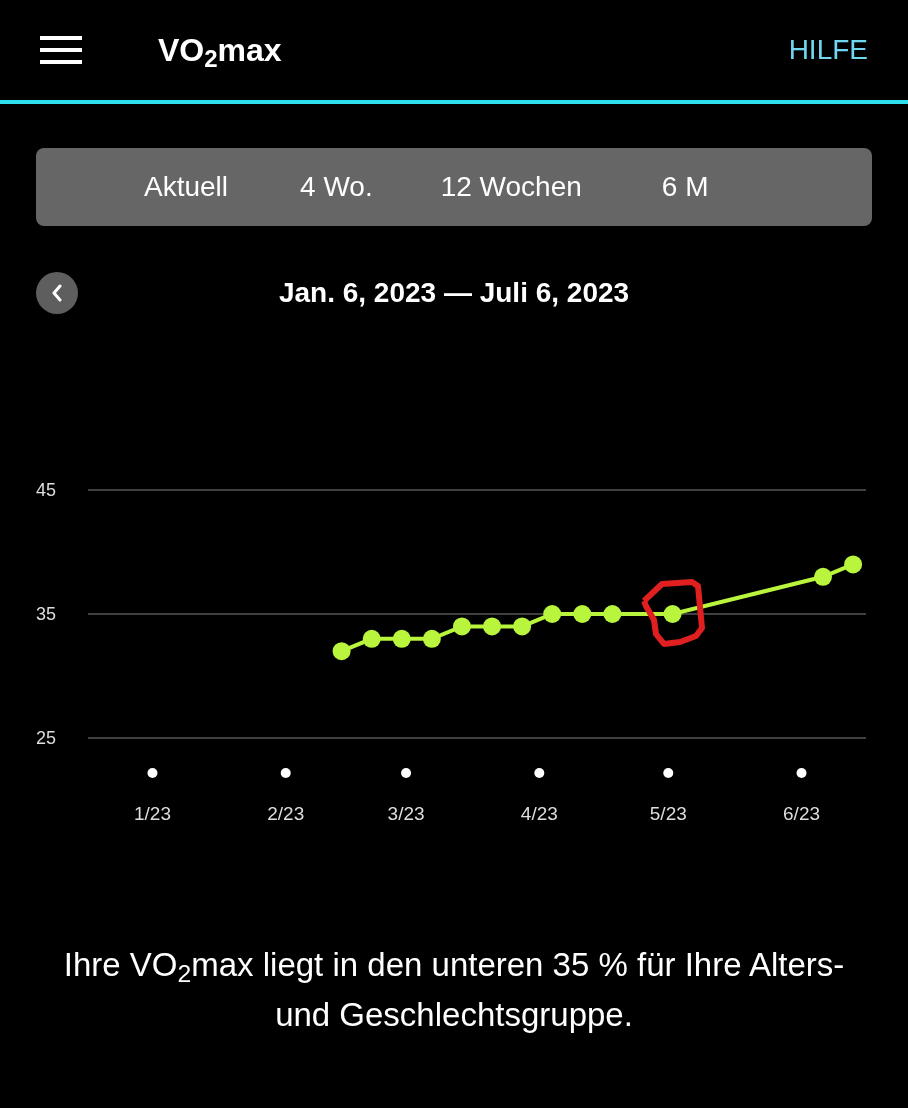 This screenshot has height=1108, width=908. I want to click on x-axis-label: 3/23, so click(406, 813).